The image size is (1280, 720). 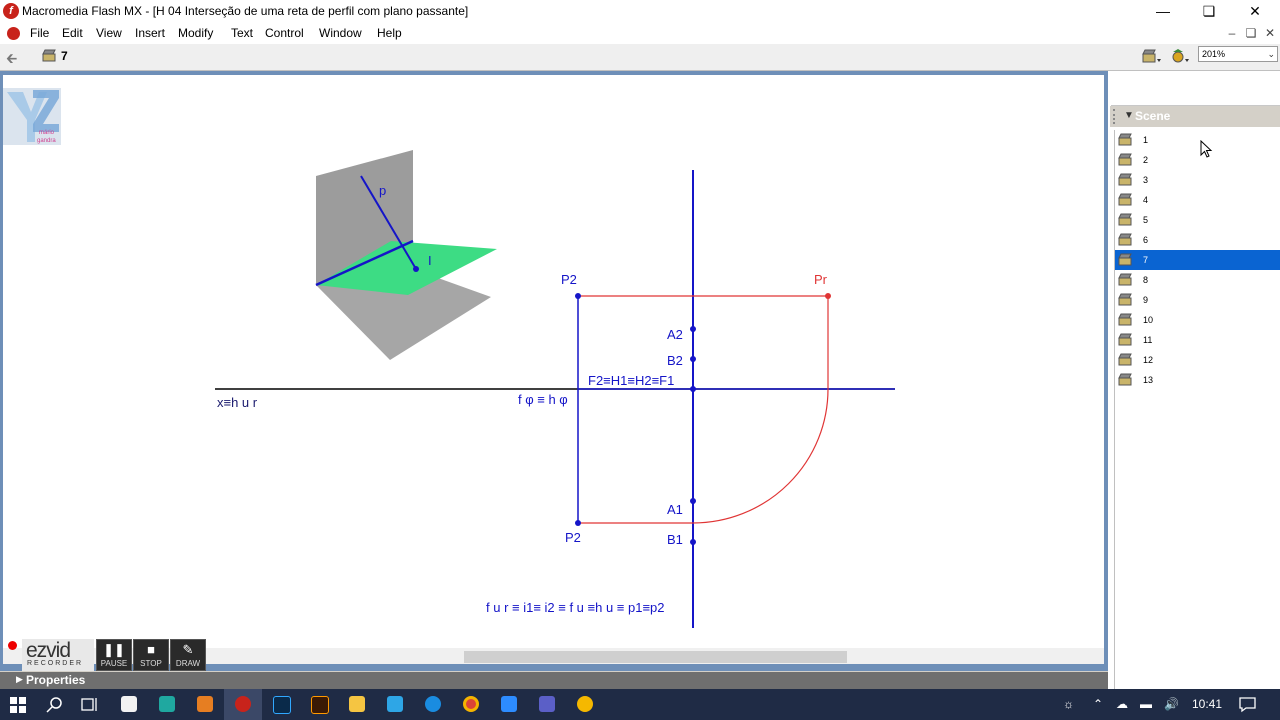 What do you see at coordinates (13, 33) in the screenshot?
I see `document-icon` at bounding box center [13, 33].